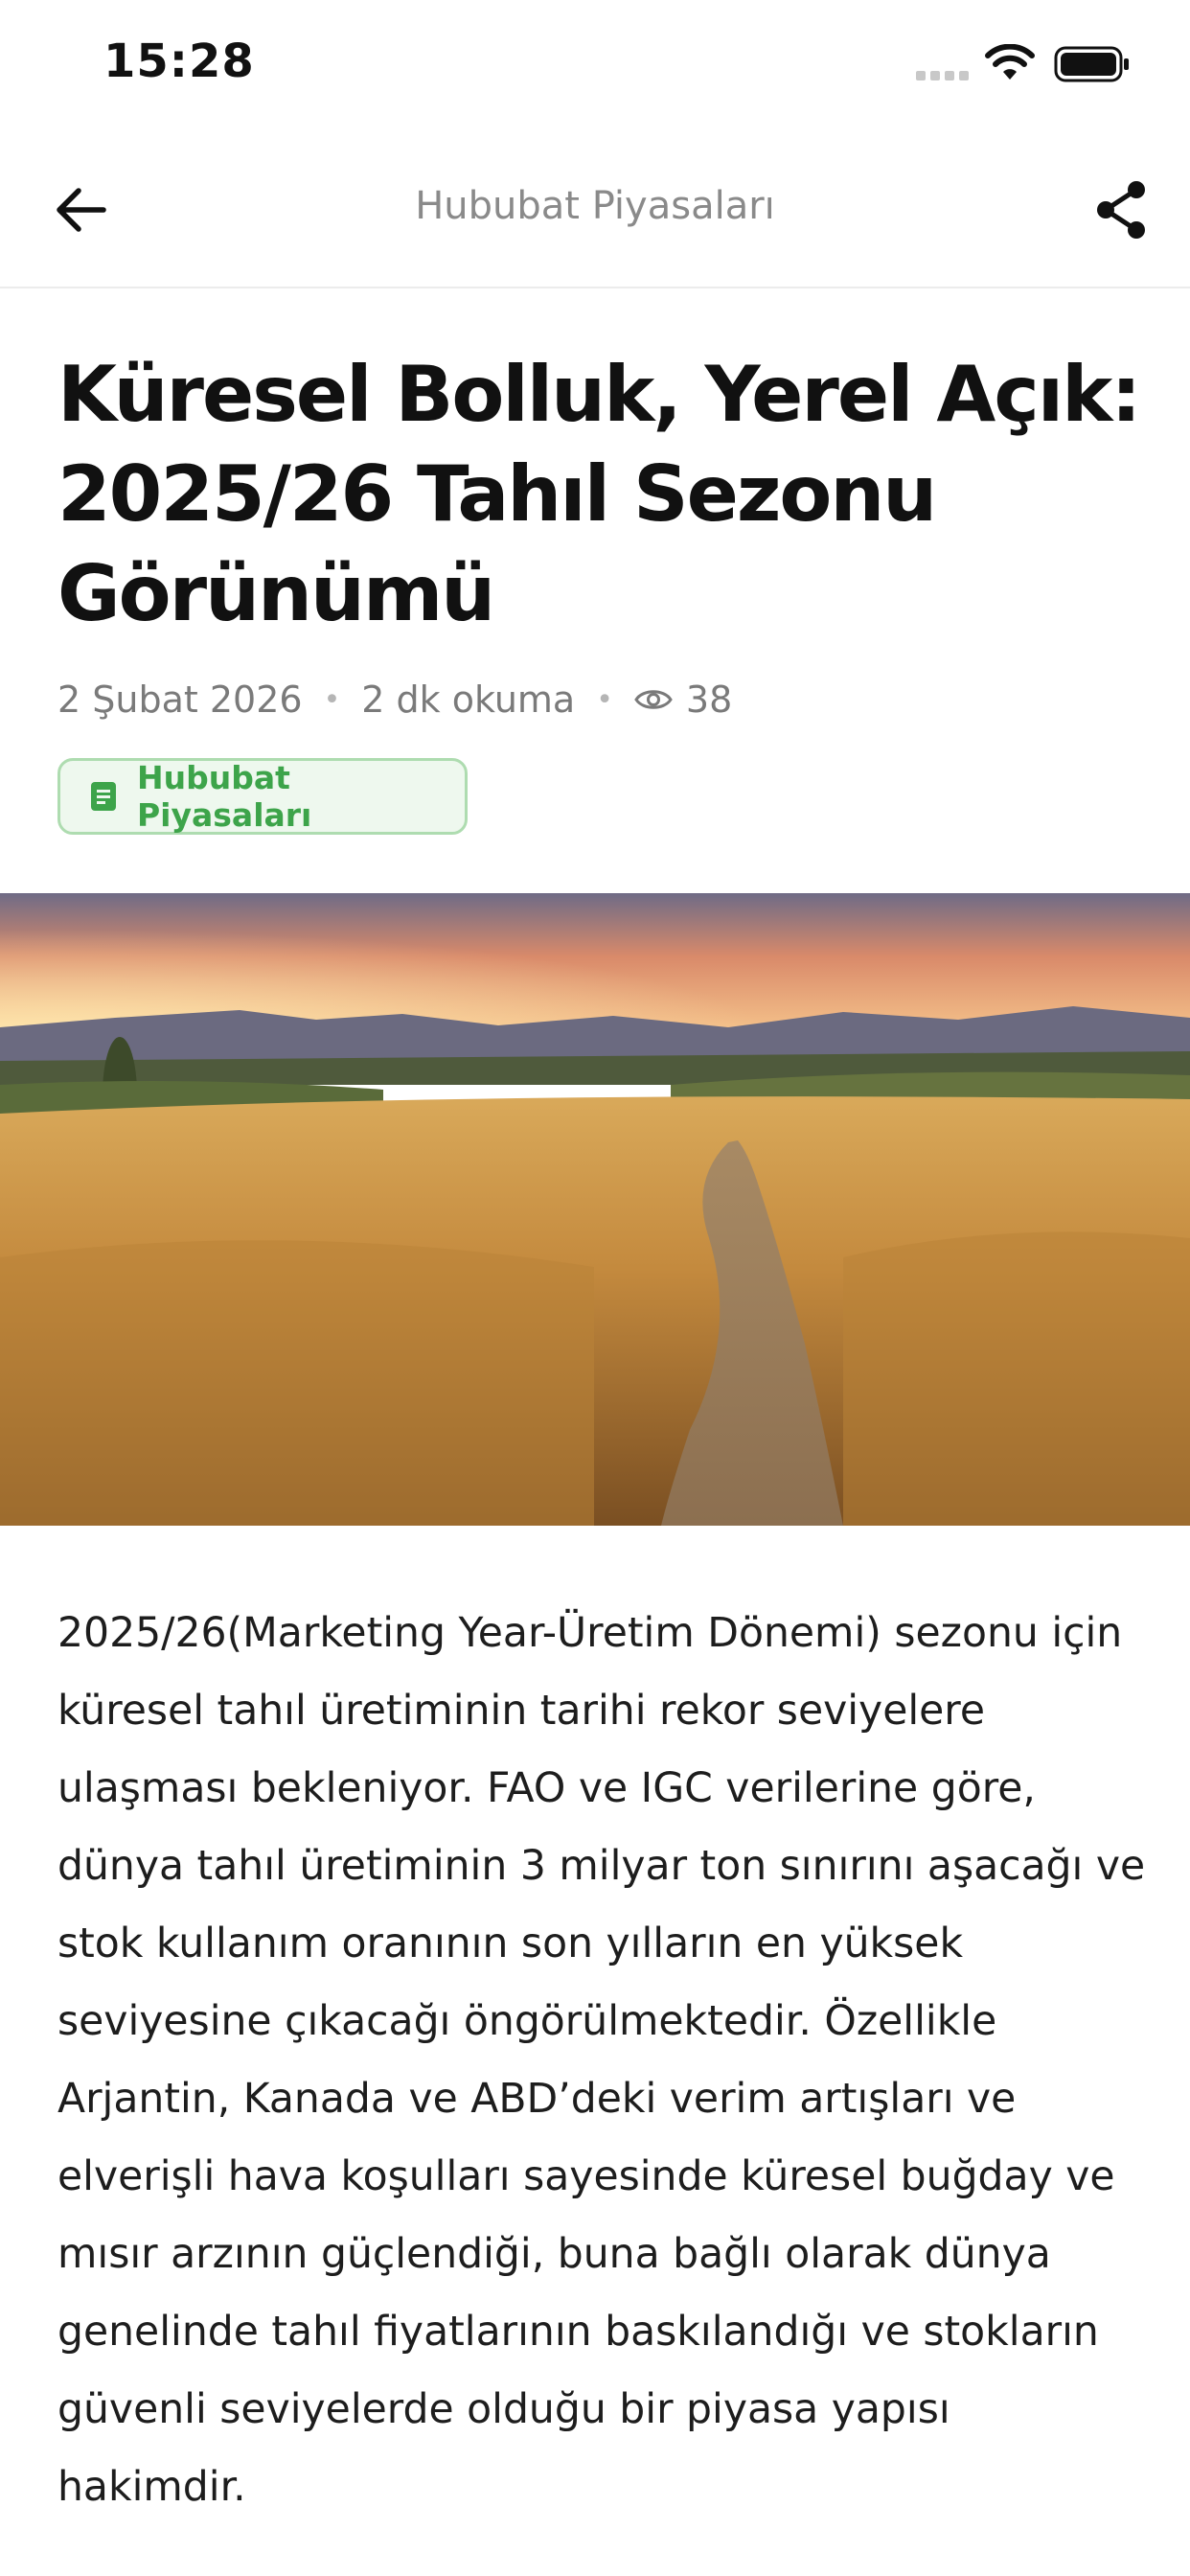 The height and width of the screenshot is (2576, 1190). I want to click on category-label: Hububat Piyasaları, so click(225, 796).